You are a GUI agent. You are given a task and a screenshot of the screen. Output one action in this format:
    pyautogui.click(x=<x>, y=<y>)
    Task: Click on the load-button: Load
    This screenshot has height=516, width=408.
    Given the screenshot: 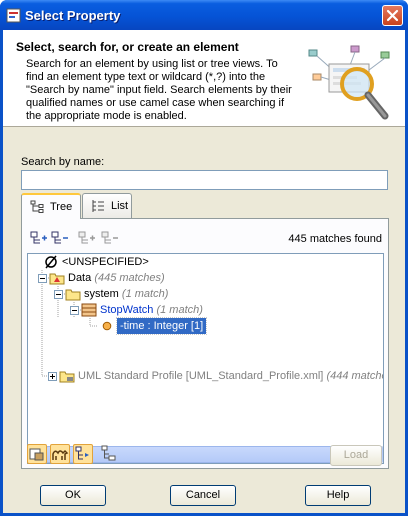 What is the action you would take?
    pyautogui.click(x=356, y=455)
    